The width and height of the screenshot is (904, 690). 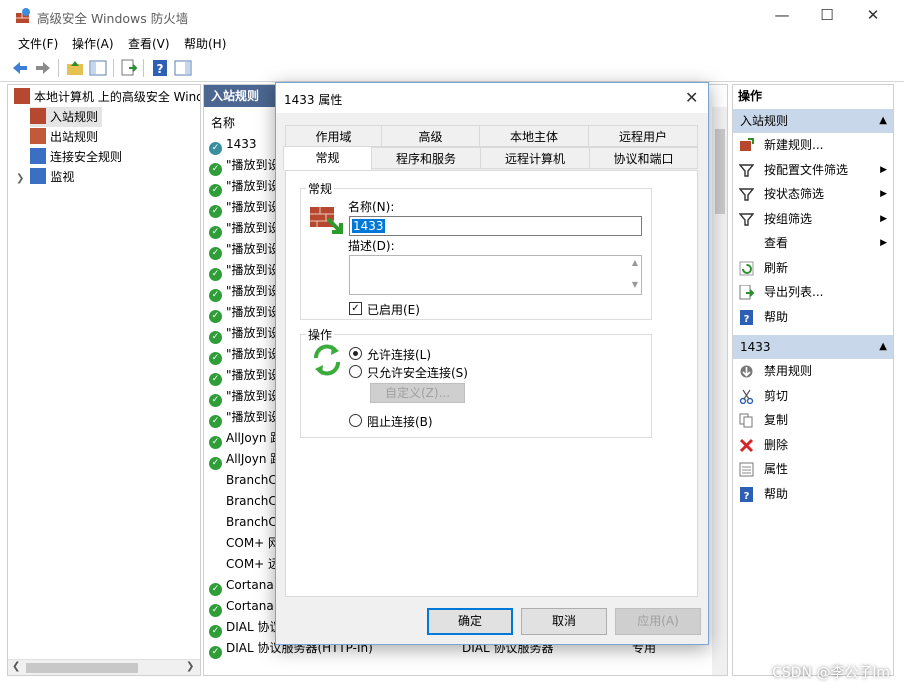 I want to click on action-item: 删除, so click(x=813, y=445).